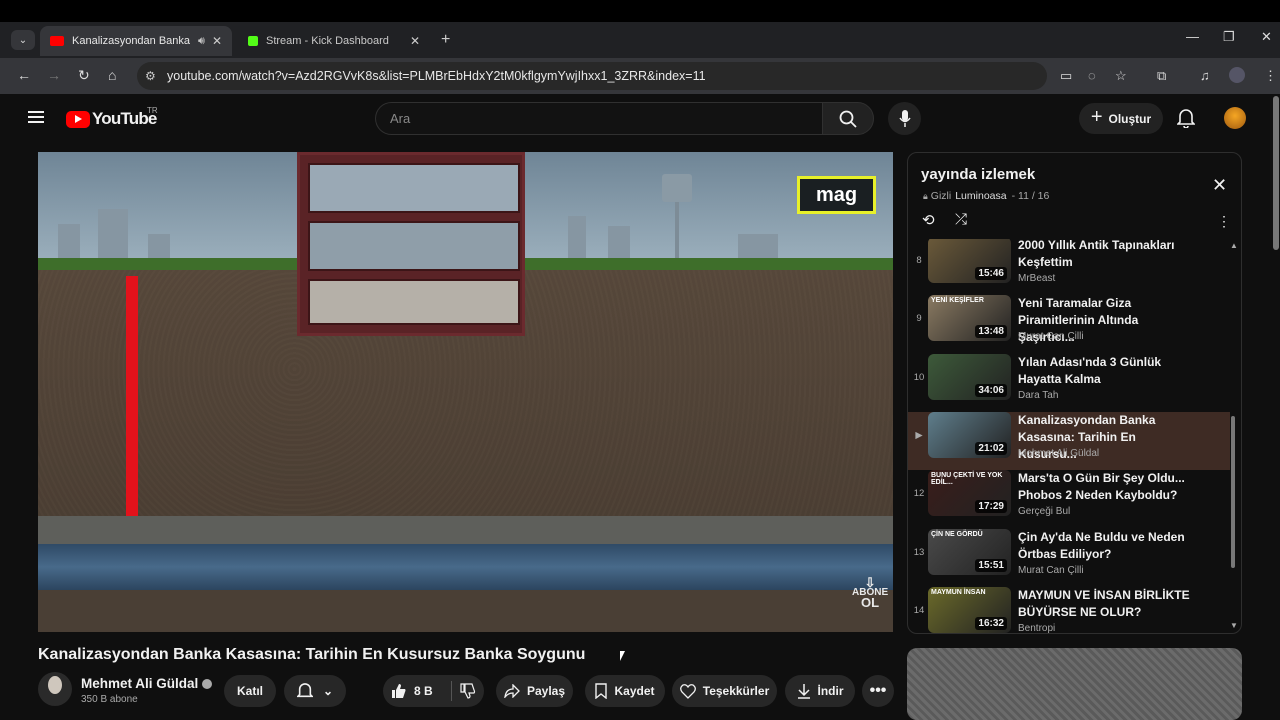 This screenshot has width=1280, height=720. What do you see at coordinates (1036, 278) in the screenshot?
I see `playlist-item-channel: MrBeast` at bounding box center [1036, 278].